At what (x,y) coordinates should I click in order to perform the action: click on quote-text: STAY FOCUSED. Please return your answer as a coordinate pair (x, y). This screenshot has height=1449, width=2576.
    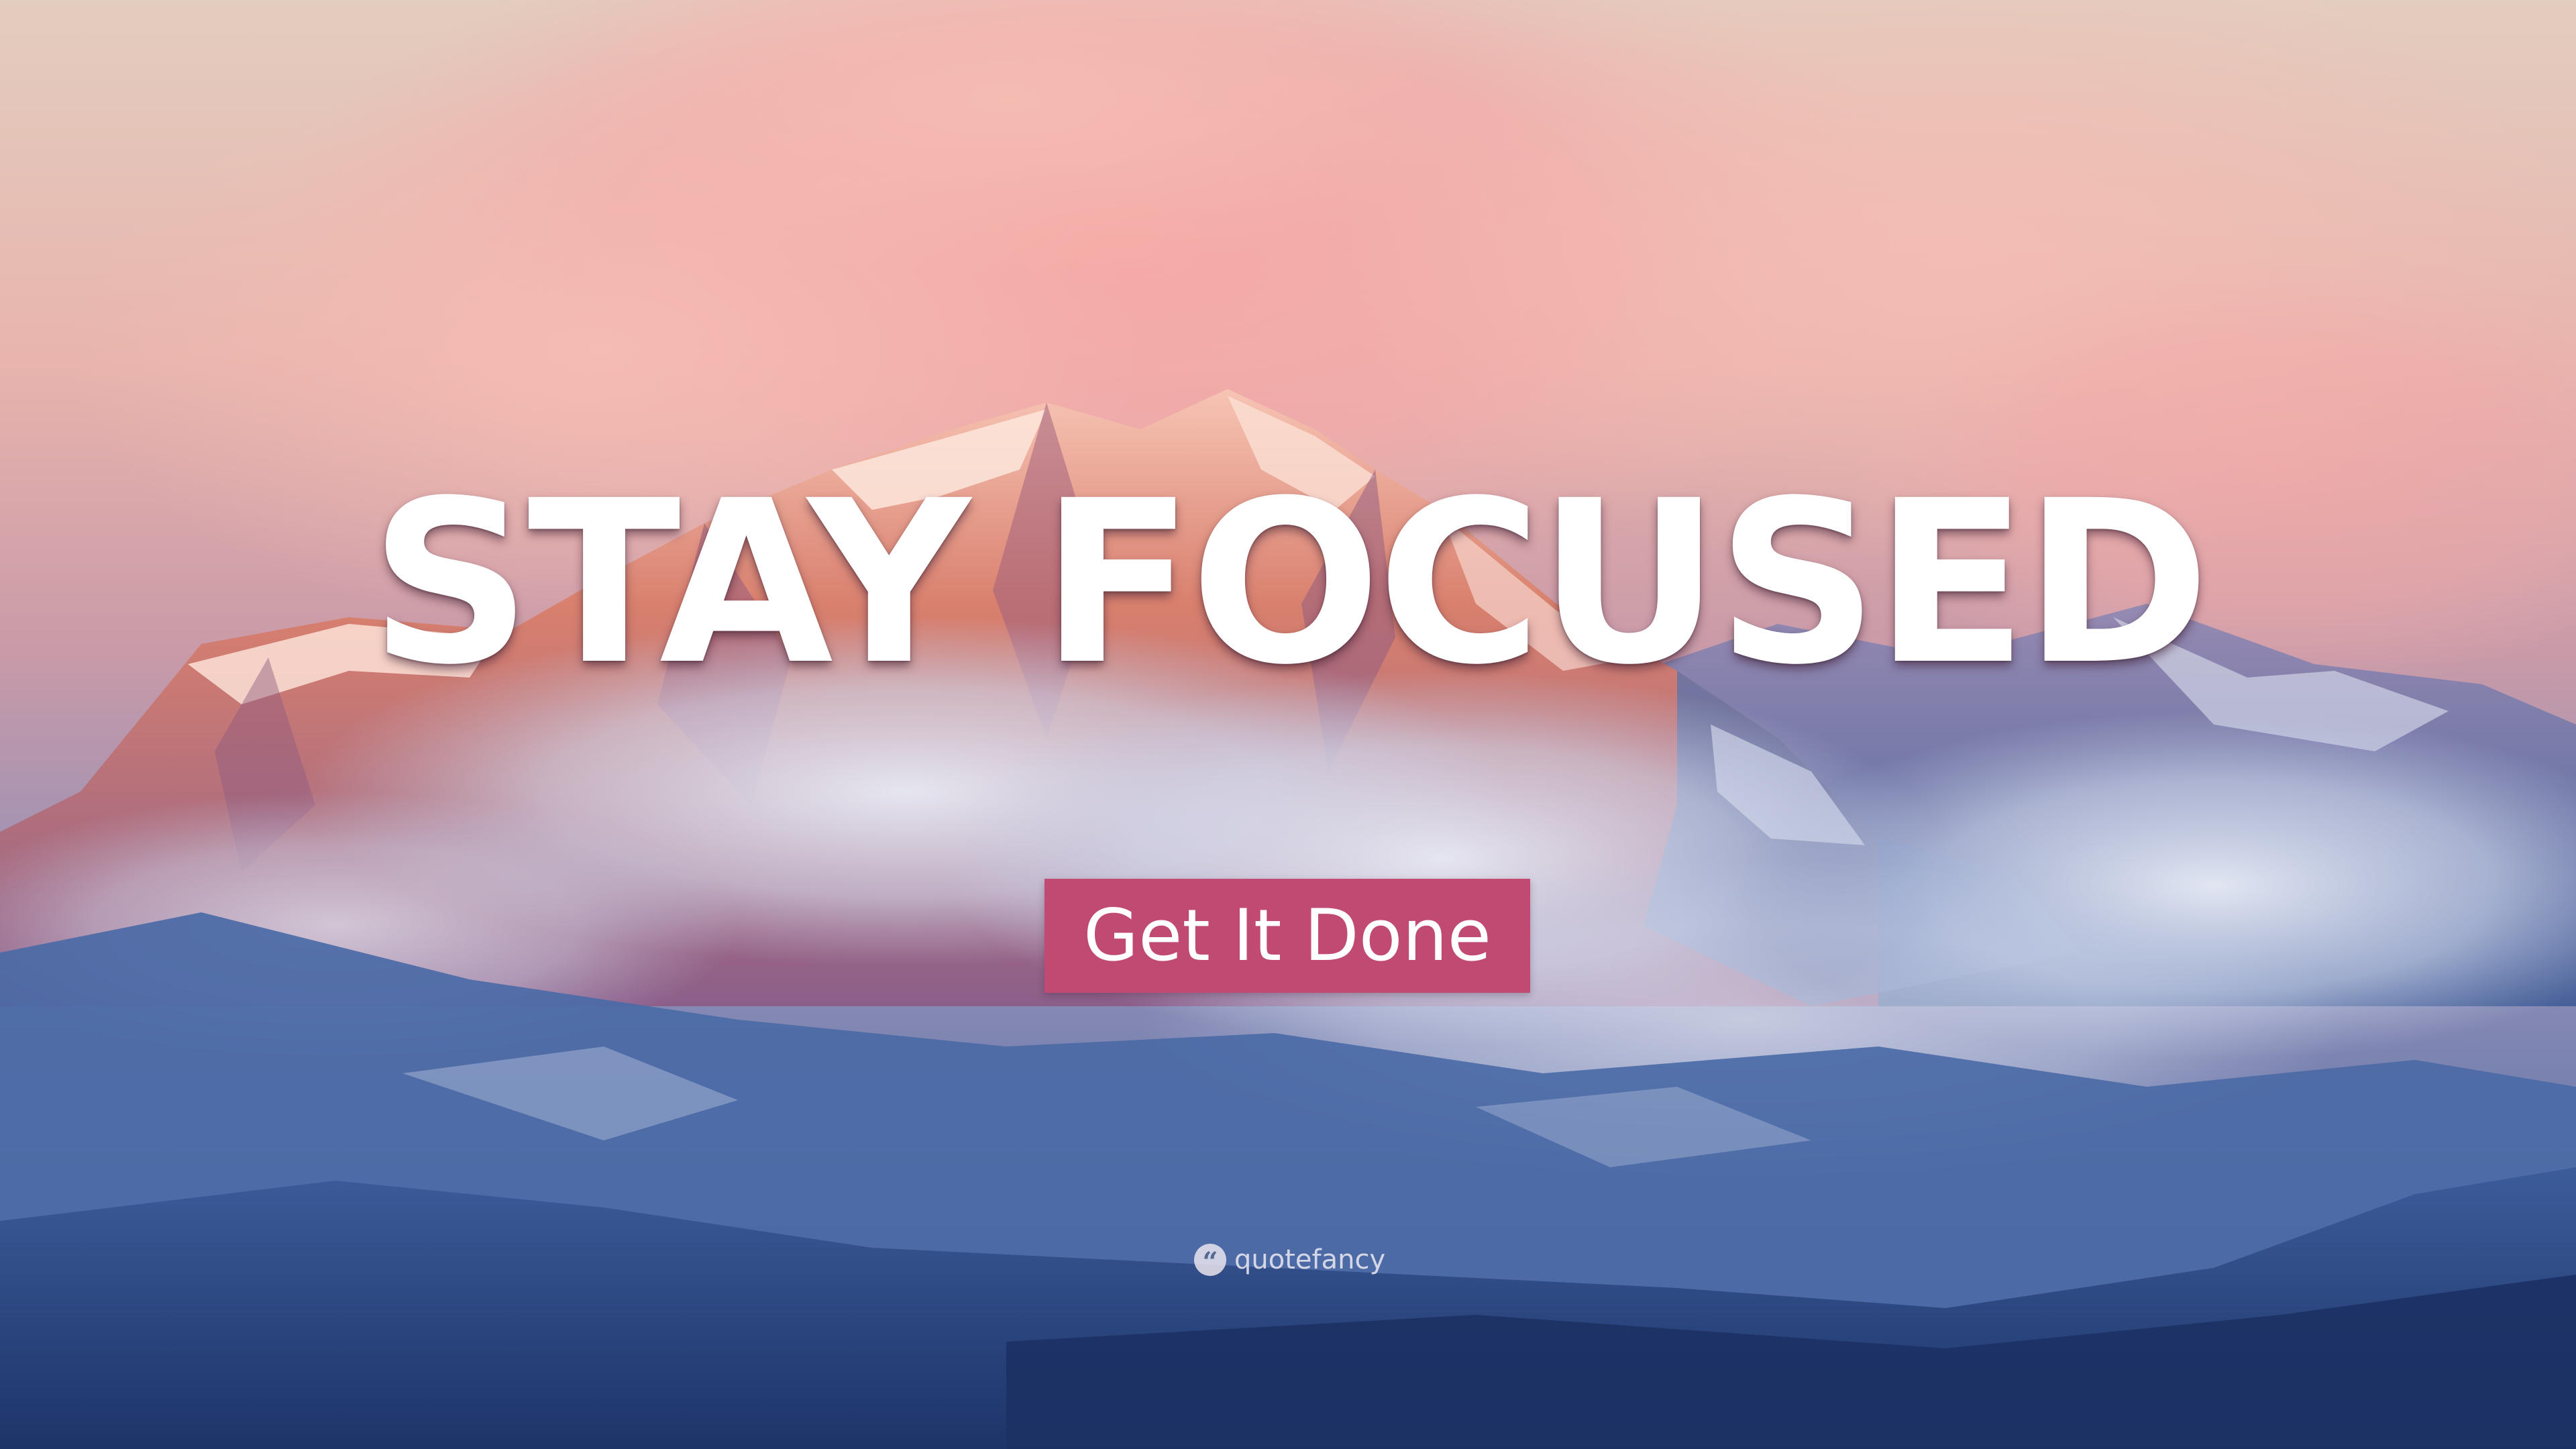
    Looking at the image, I should click on (1290, 583).